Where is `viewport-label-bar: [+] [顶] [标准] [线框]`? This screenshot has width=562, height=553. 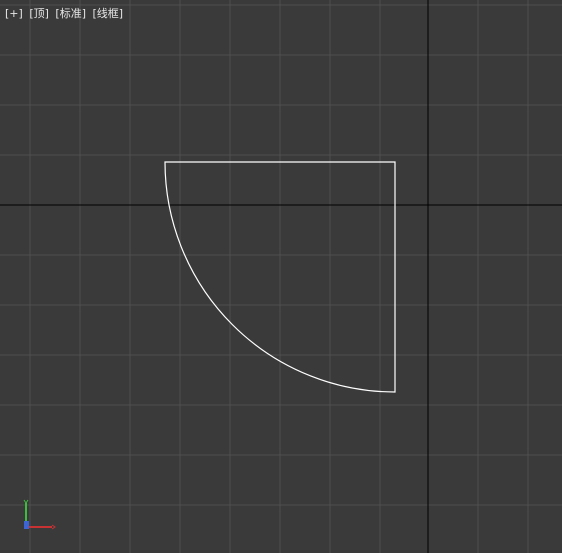
viewport-label-bar: [+] [顶] [标准] [线框] is located at coordinates (65, 14).